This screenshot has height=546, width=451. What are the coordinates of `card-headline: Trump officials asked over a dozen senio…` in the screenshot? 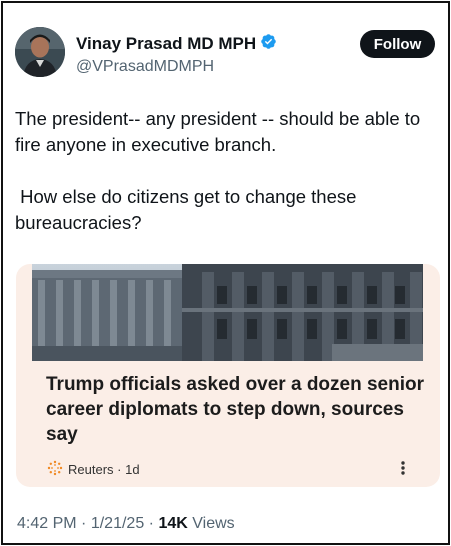 It's located at (236, 409).